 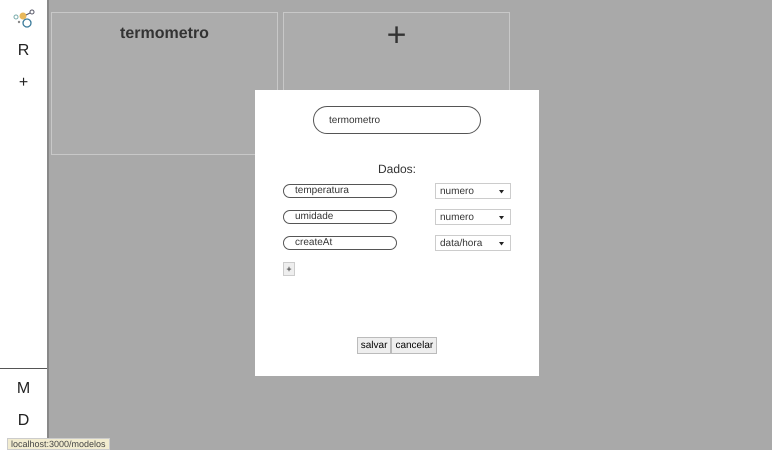 What do you see at coordinates (340, 191) in the screenshot?
I see `field-name-input: temperatura` at bounding box center [340, 191].